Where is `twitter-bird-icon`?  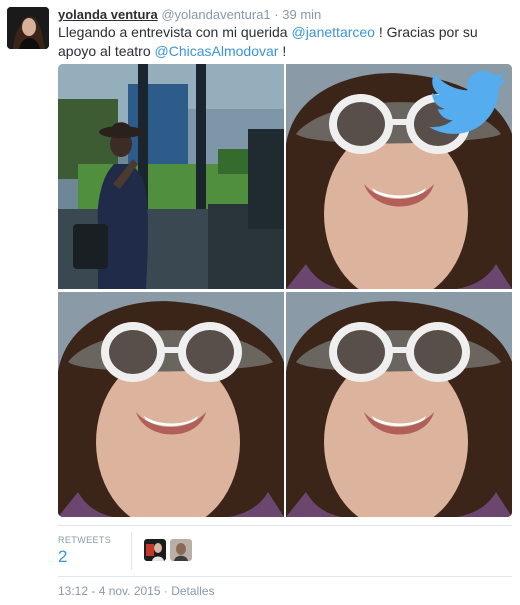 twitter-bird-icon is located at coordinates (468, 103).